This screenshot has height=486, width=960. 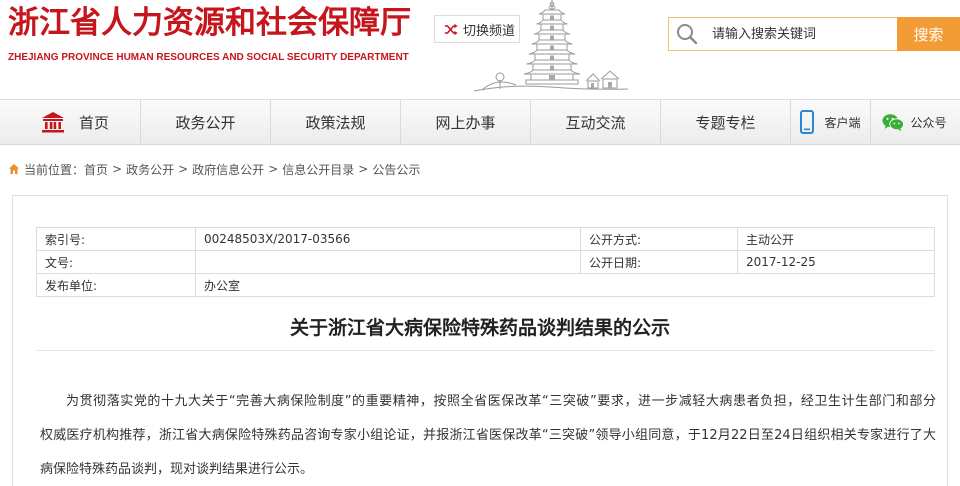 I want to click on search-icon, so click(x=687, y=34).